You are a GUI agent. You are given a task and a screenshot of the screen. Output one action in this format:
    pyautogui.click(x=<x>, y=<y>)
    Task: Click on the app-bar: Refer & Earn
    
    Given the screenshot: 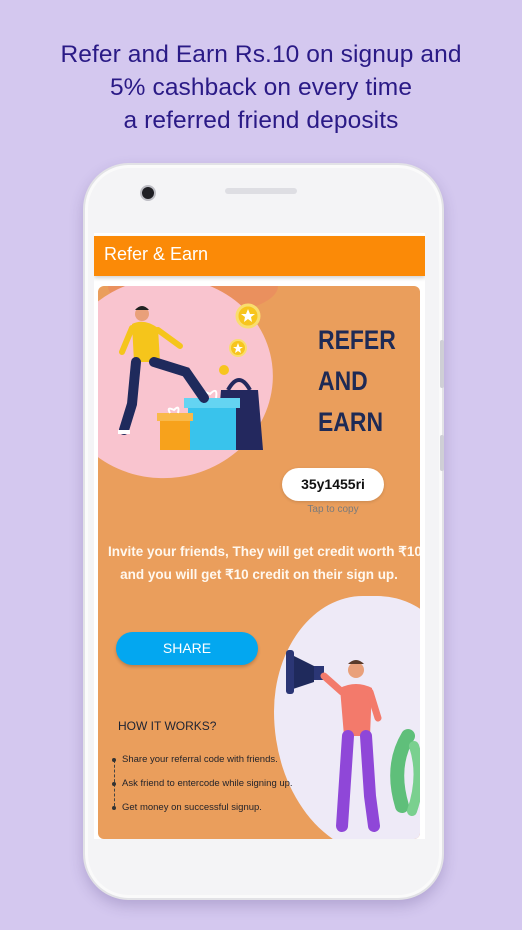 What is the action you would take?
    pyautogui.click(x=259, y=256)
    